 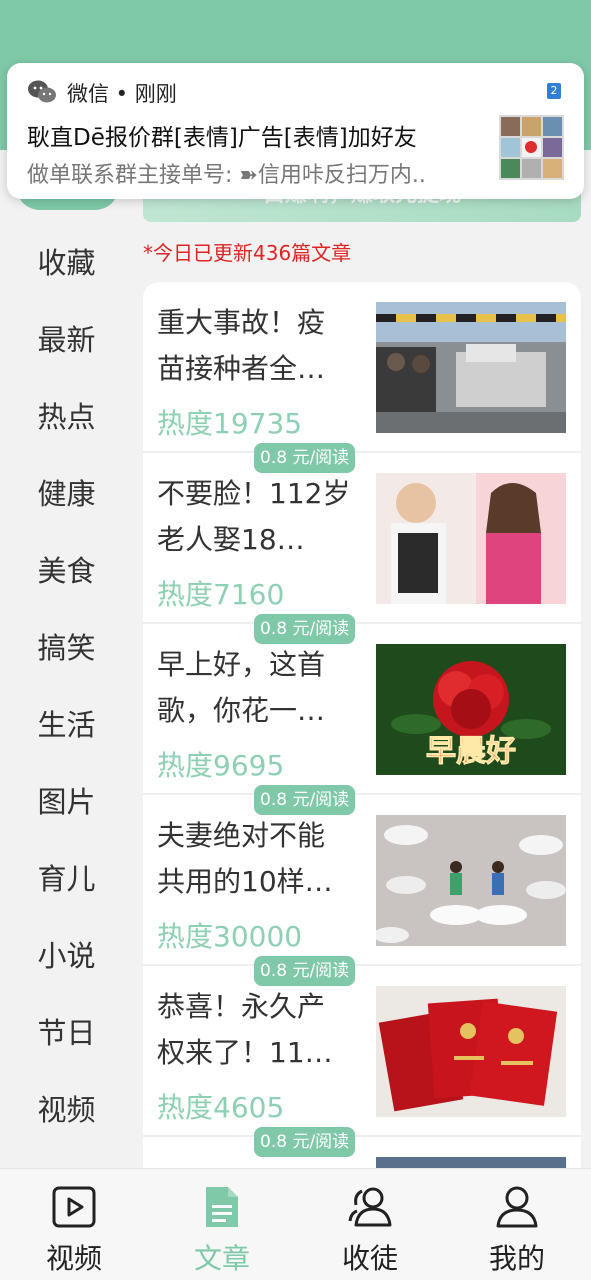 I want to click on nav-tab-profile: 我的, so click(x=517, y=1224).